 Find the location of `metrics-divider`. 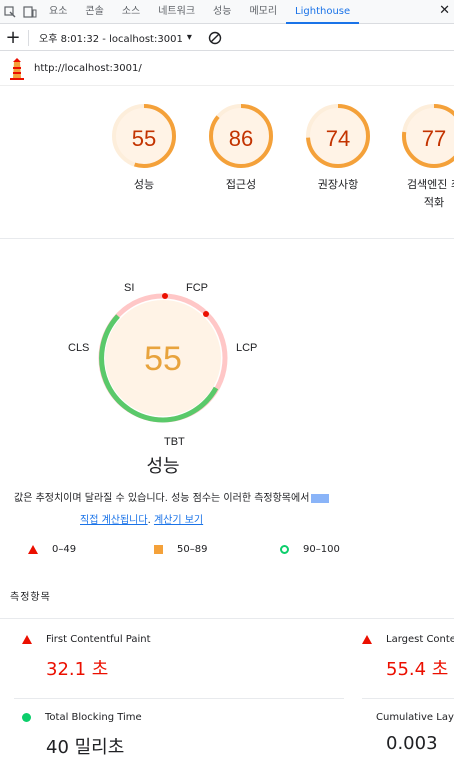

metrics-divider is located at coordinates (227, 618).